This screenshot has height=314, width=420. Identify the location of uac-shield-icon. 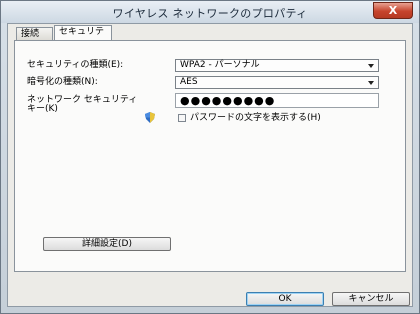
(150, 117).